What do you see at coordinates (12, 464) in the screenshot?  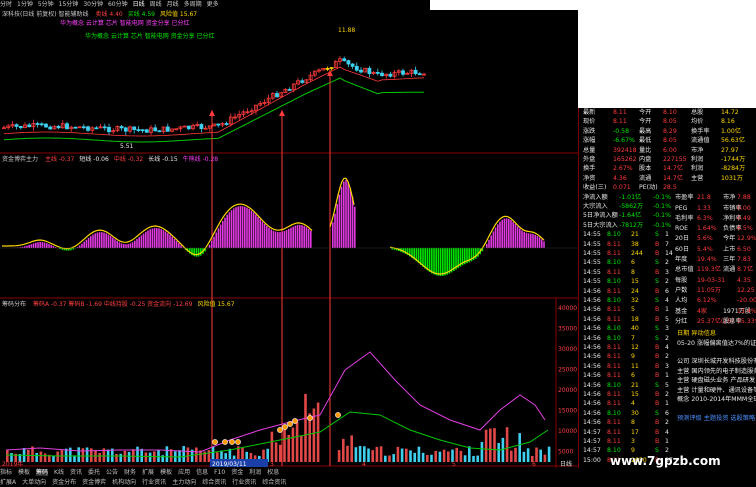 I see `x-axis-label: 2019年` at bounding box center [12, 464].